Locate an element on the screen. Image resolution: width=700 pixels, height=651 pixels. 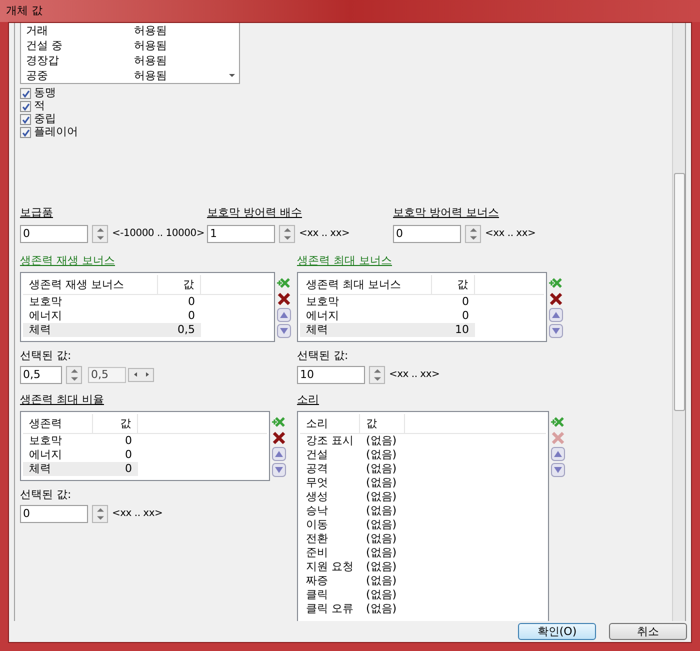
list-row: 체력 0 is located at coordinates (80, 469).